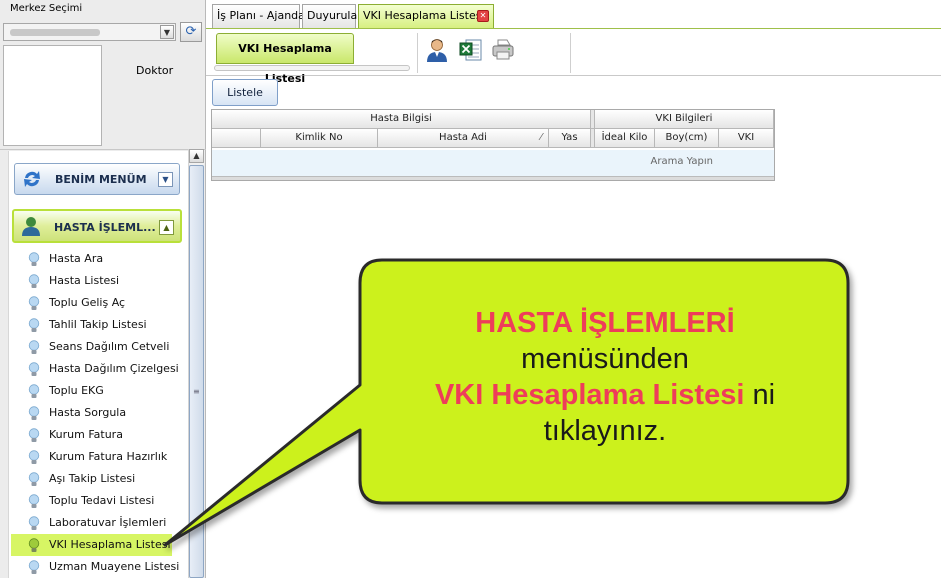 The image size is (941, 578). What do you see at coordinates (483, 16) in the screenshot?
I see `close-icon: ✕` at bounding box center [483, 16].